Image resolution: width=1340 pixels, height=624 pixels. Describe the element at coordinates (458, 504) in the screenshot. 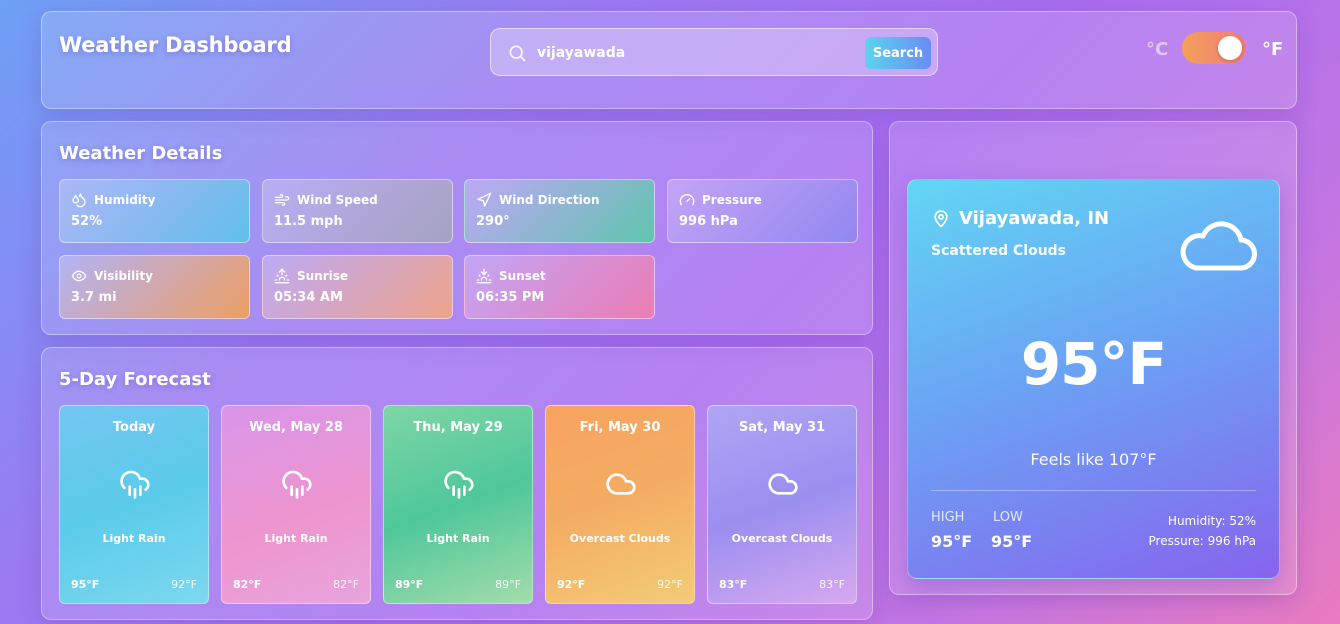

I see `forecast-card: Thu, May 29 Light Rain 89°F 89°F` at that location.